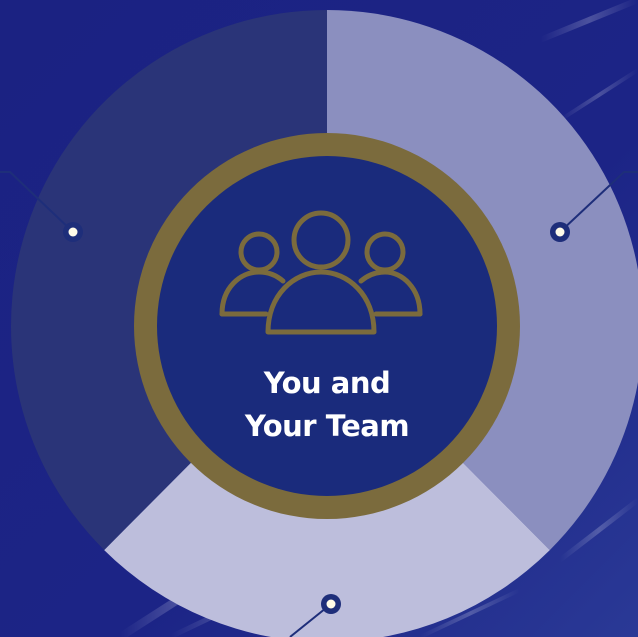  I want to click on marker-left, so click(73, 232).